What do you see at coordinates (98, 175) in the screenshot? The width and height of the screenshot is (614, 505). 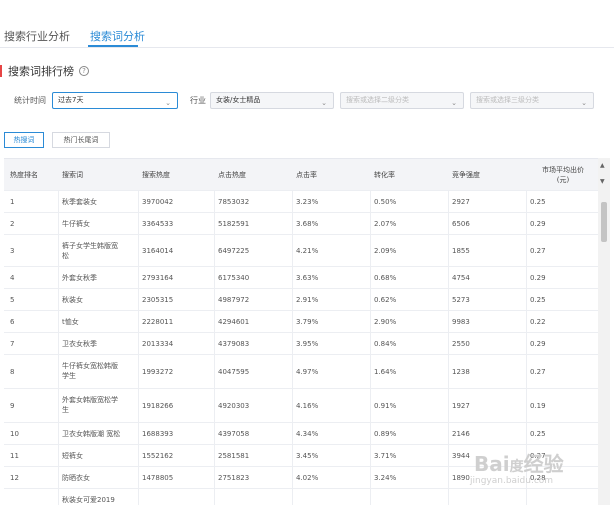 I see `column-header-term: 搜索词` at bounding box center [98, 175].